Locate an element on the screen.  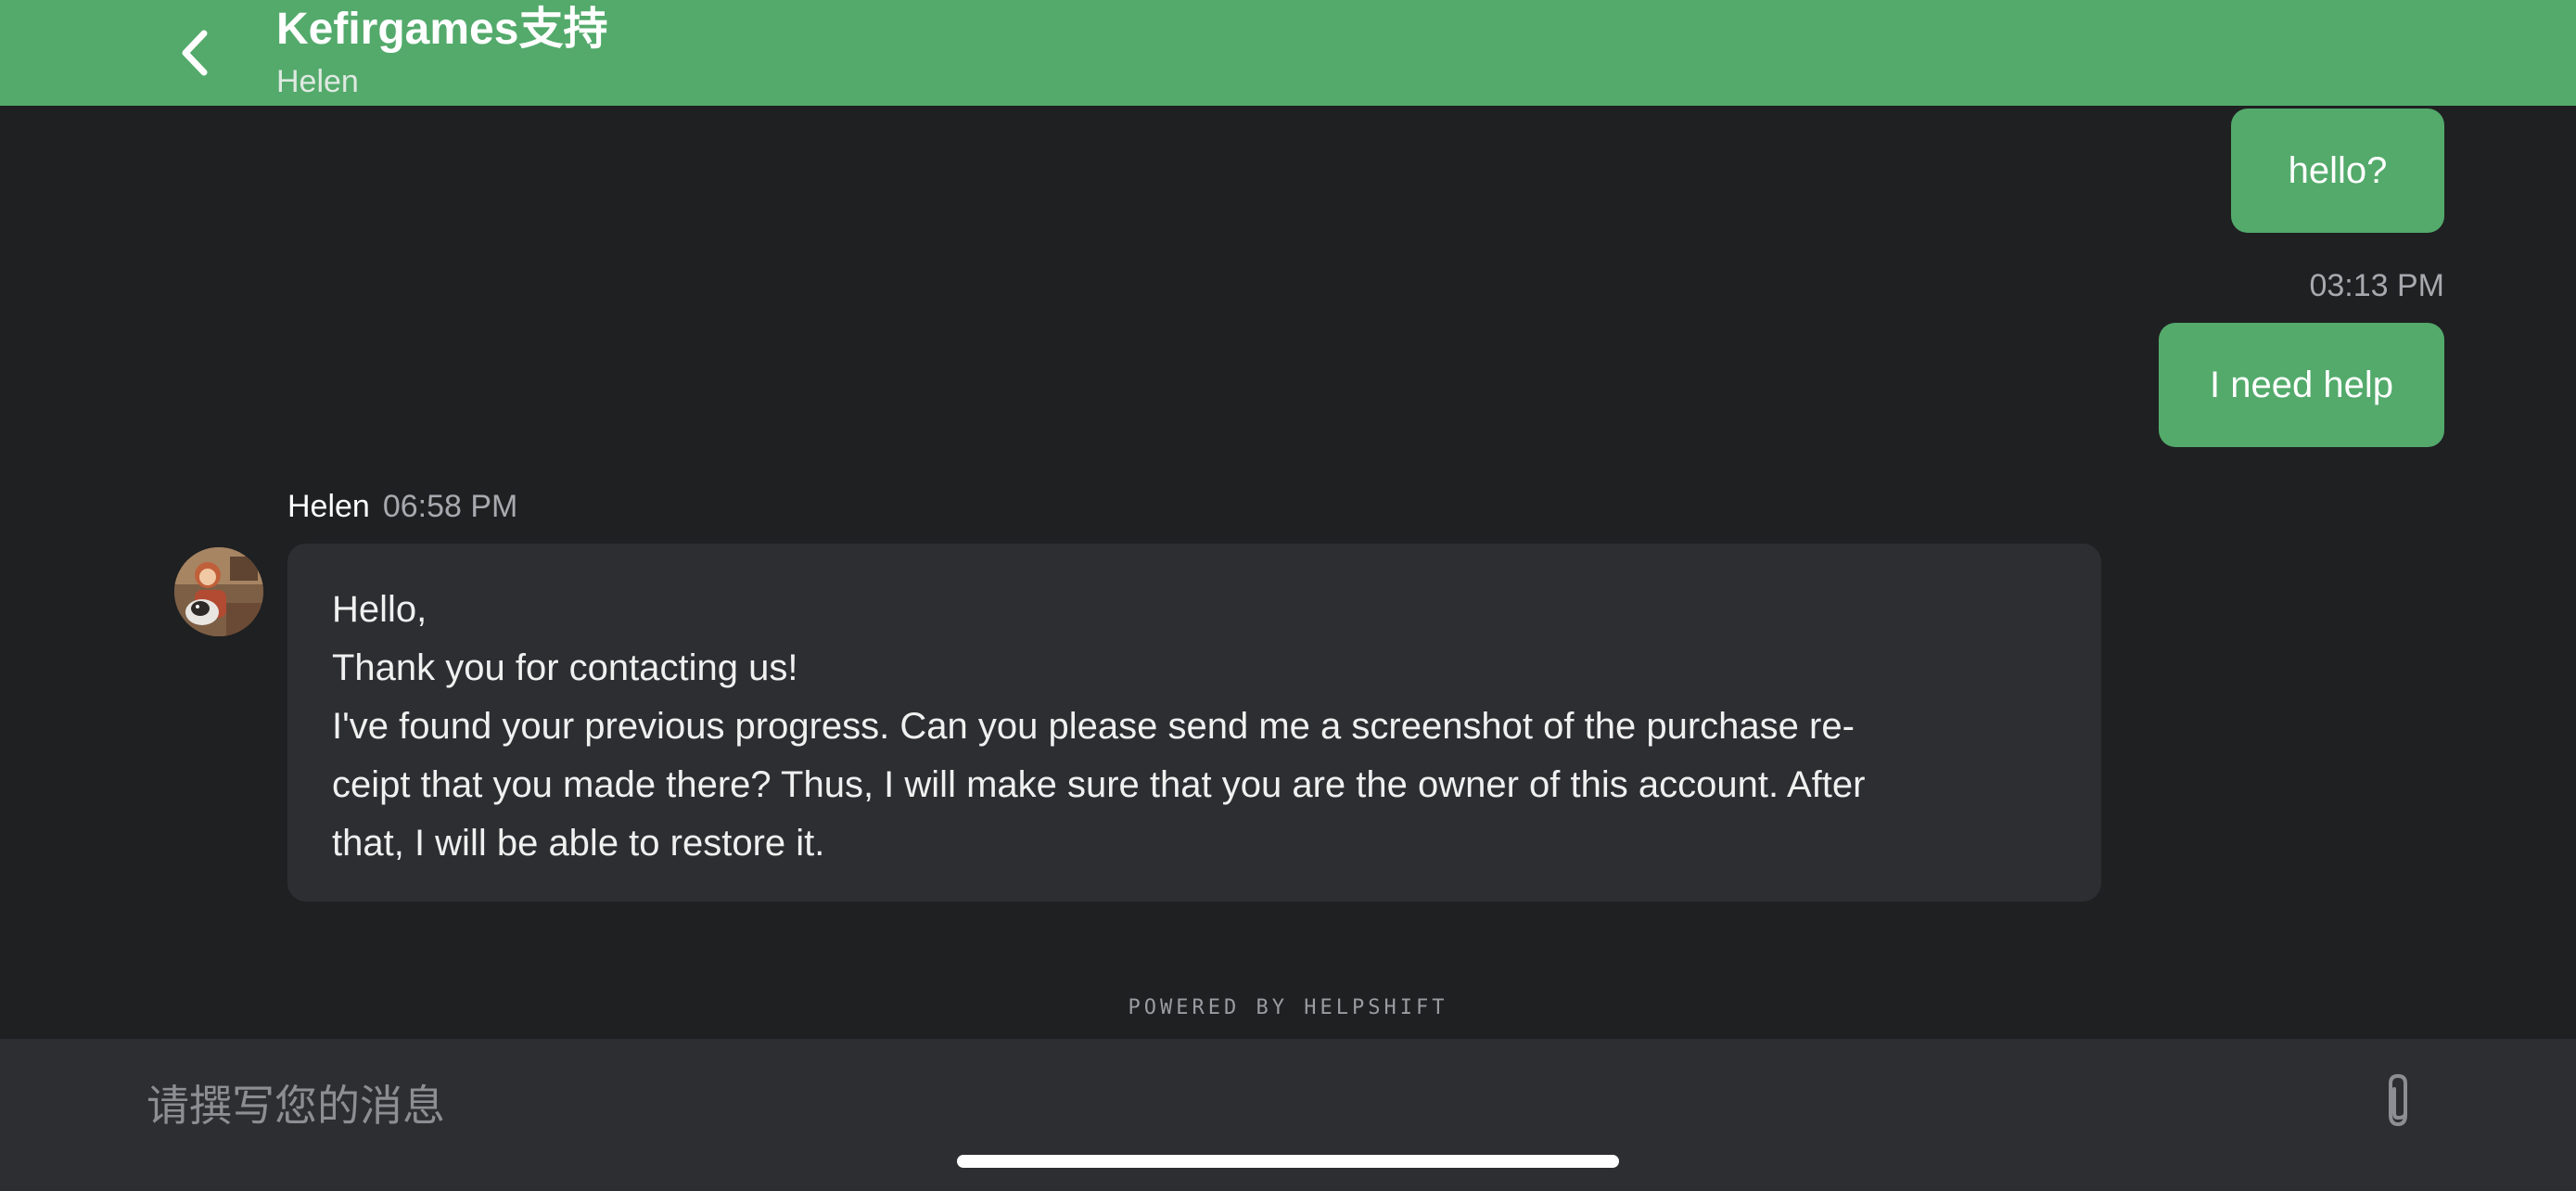
message-line: Hello, is located at coordinates (380, 610).